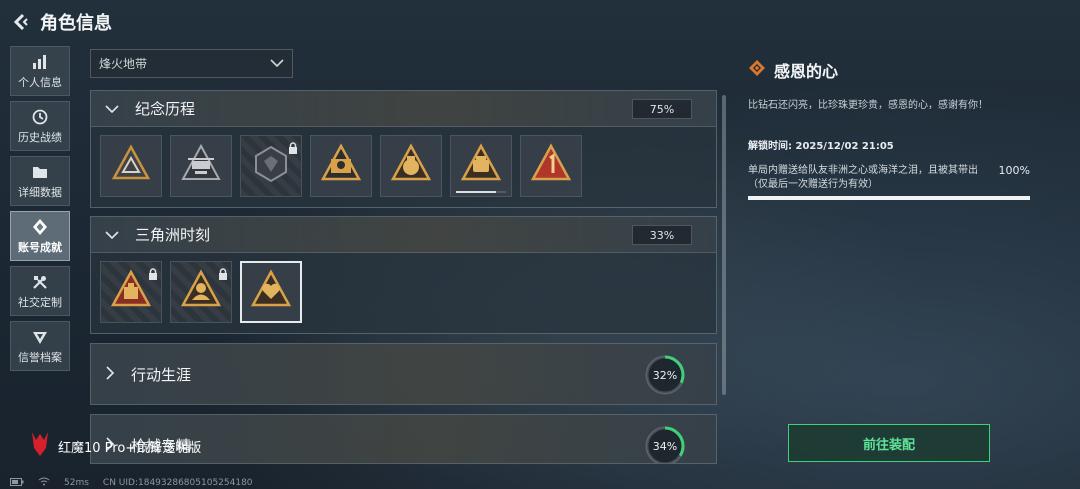  I want to click on number-one-badge-icon, so click(551, 166).